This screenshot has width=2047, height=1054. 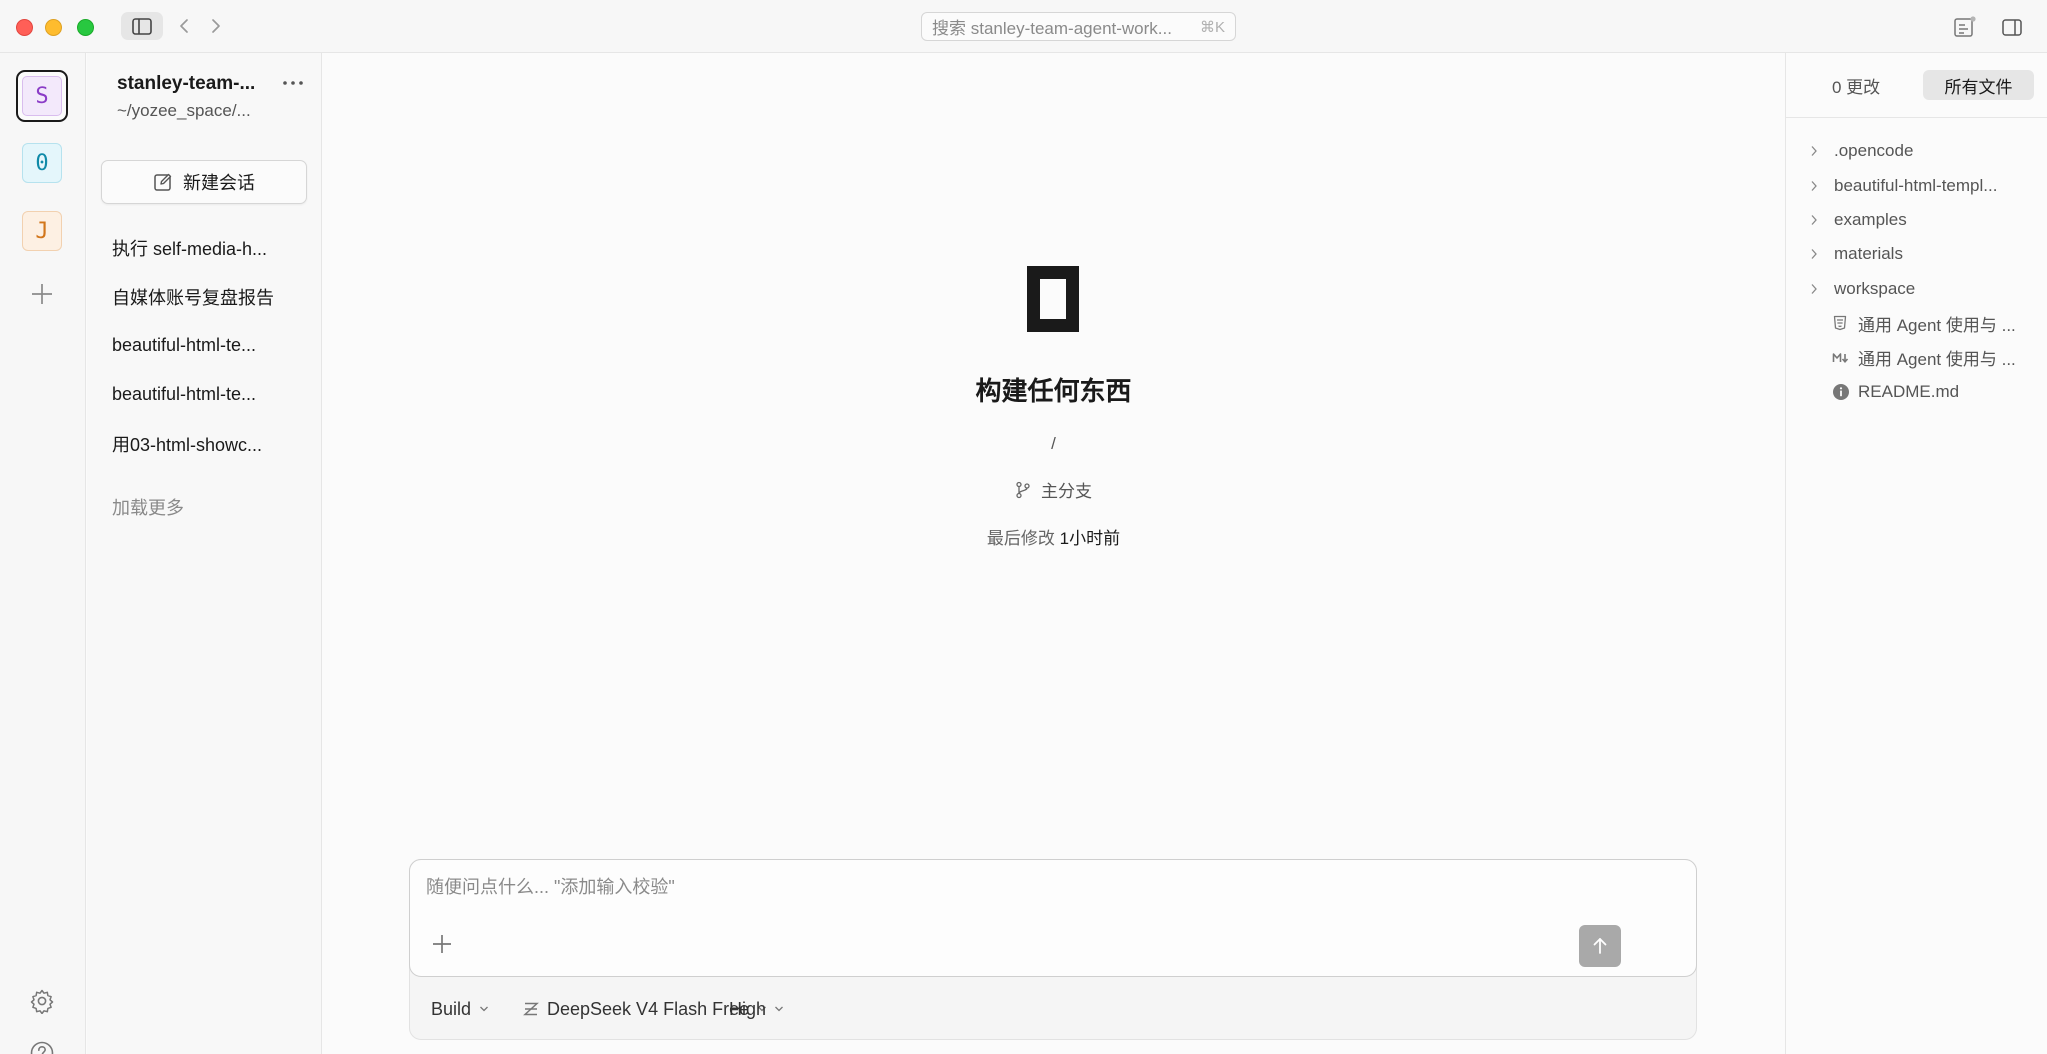 I want to click on help-button, so click(x=42, y=1047).